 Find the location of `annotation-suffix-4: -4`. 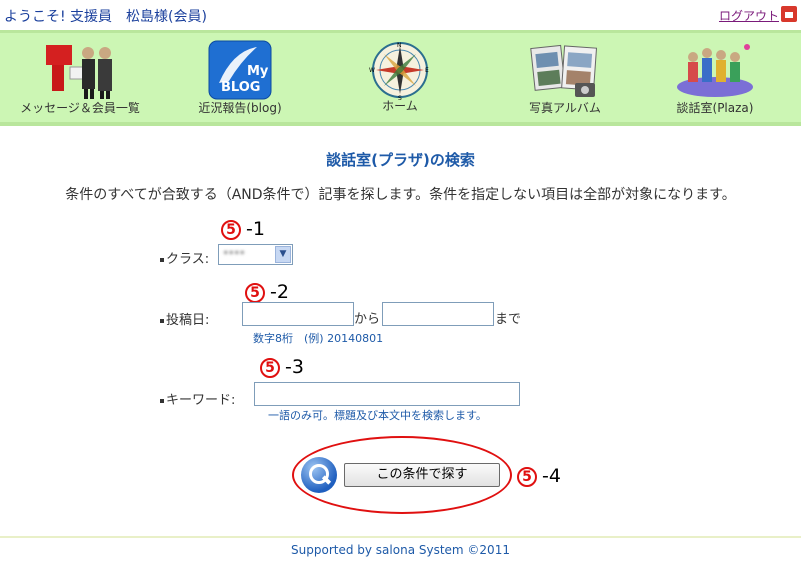

annotation-suffix-4: -4 is located at coordinates (551, 476).